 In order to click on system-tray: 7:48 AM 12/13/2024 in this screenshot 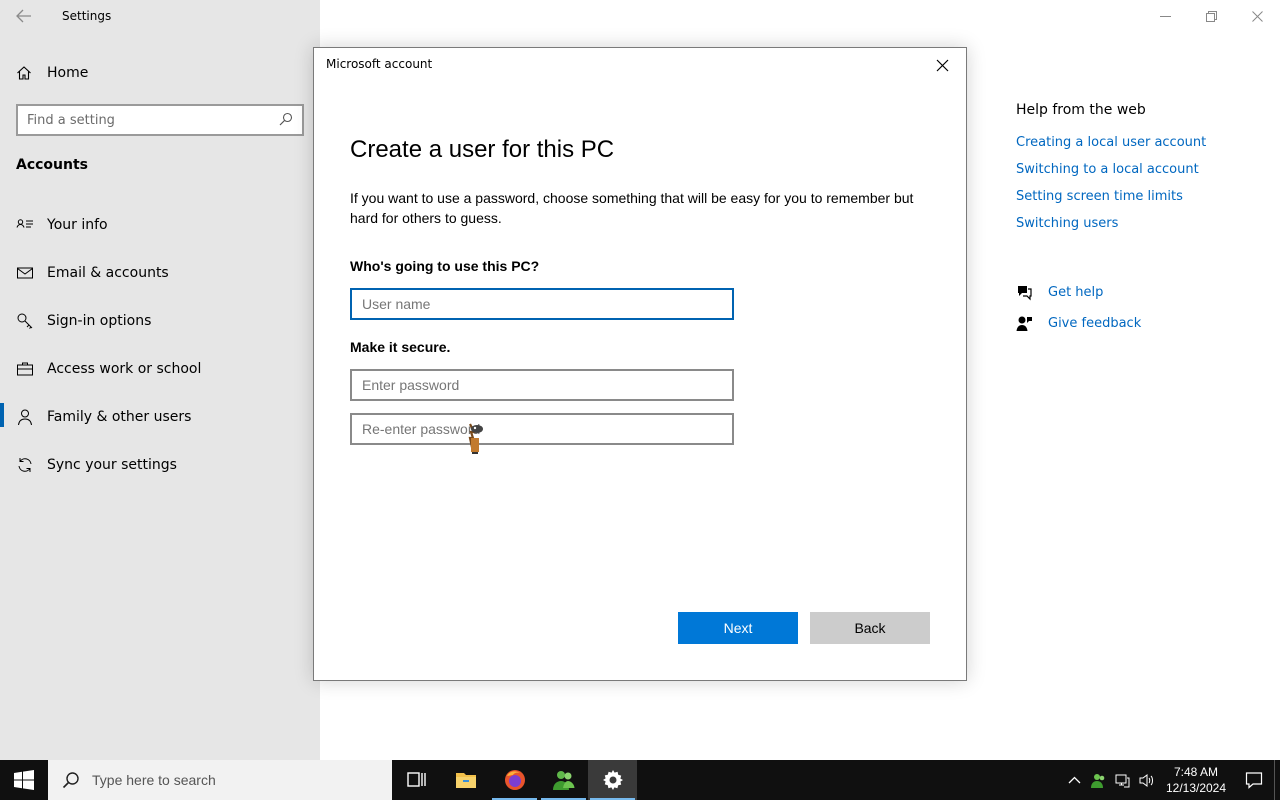, I will do `click(1171, 780)`.